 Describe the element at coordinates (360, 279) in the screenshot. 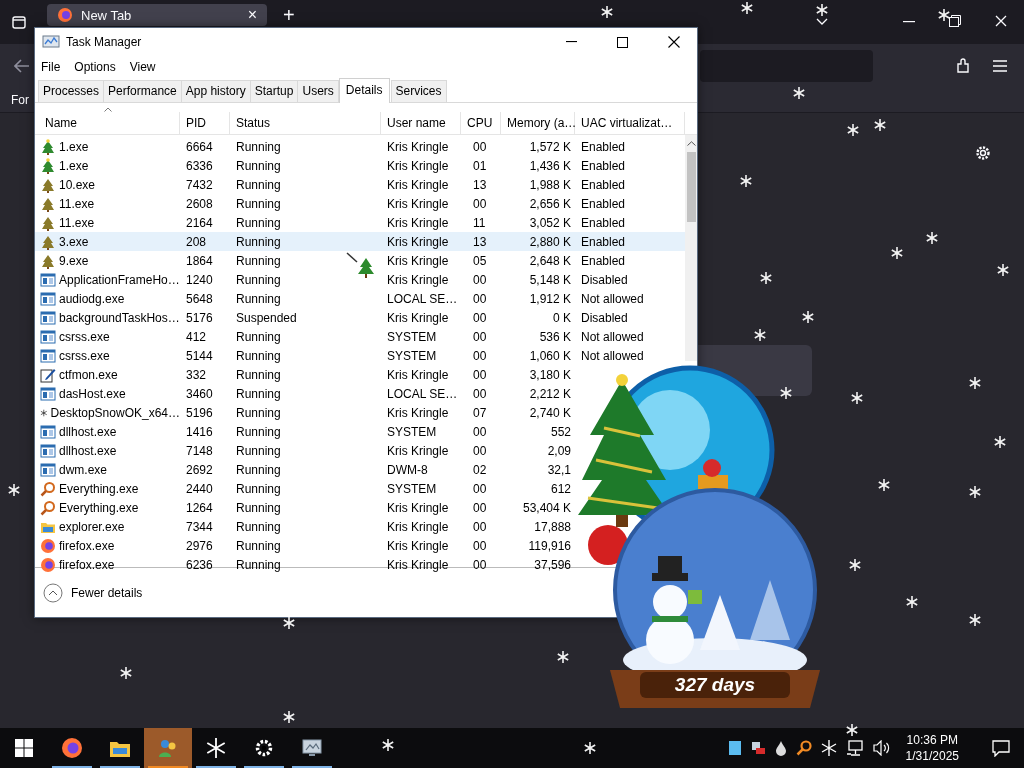

I see `process-row: ApplicationFrameHo… 1240 Running Kris Kringle 00 5,148 K Disabled` at that location.